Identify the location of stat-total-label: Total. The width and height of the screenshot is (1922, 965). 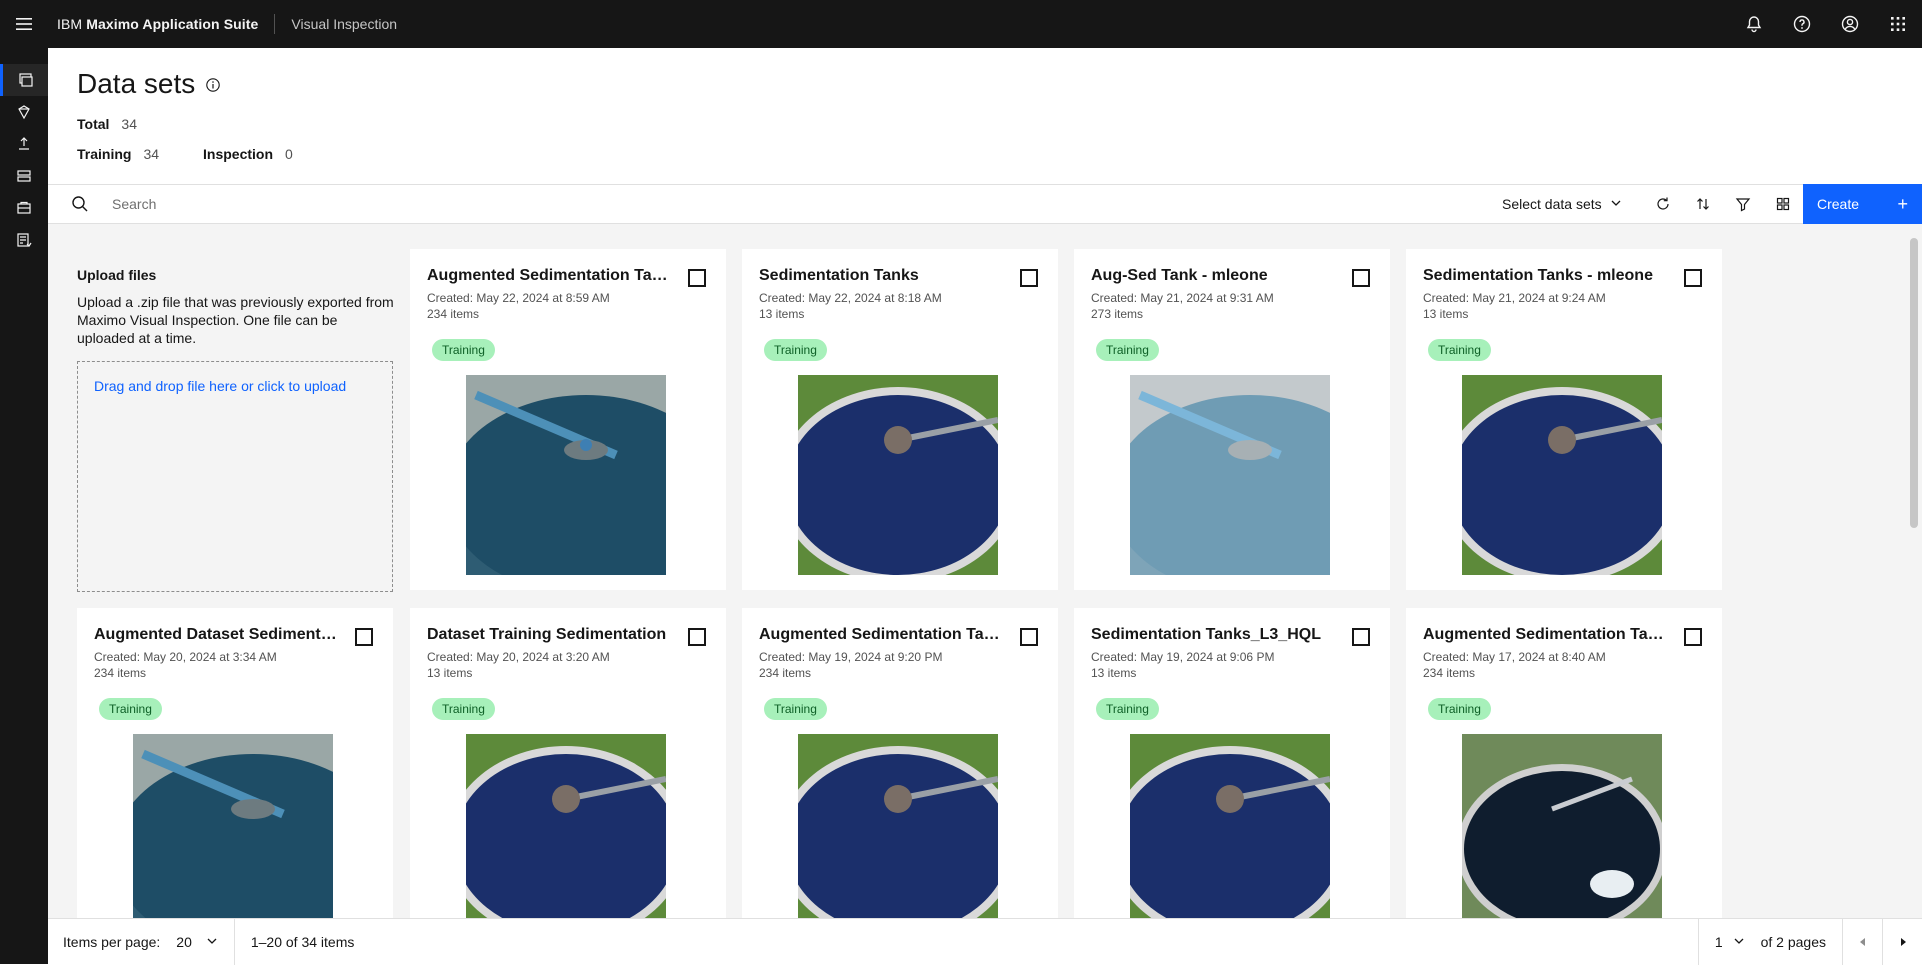
(93, 124).